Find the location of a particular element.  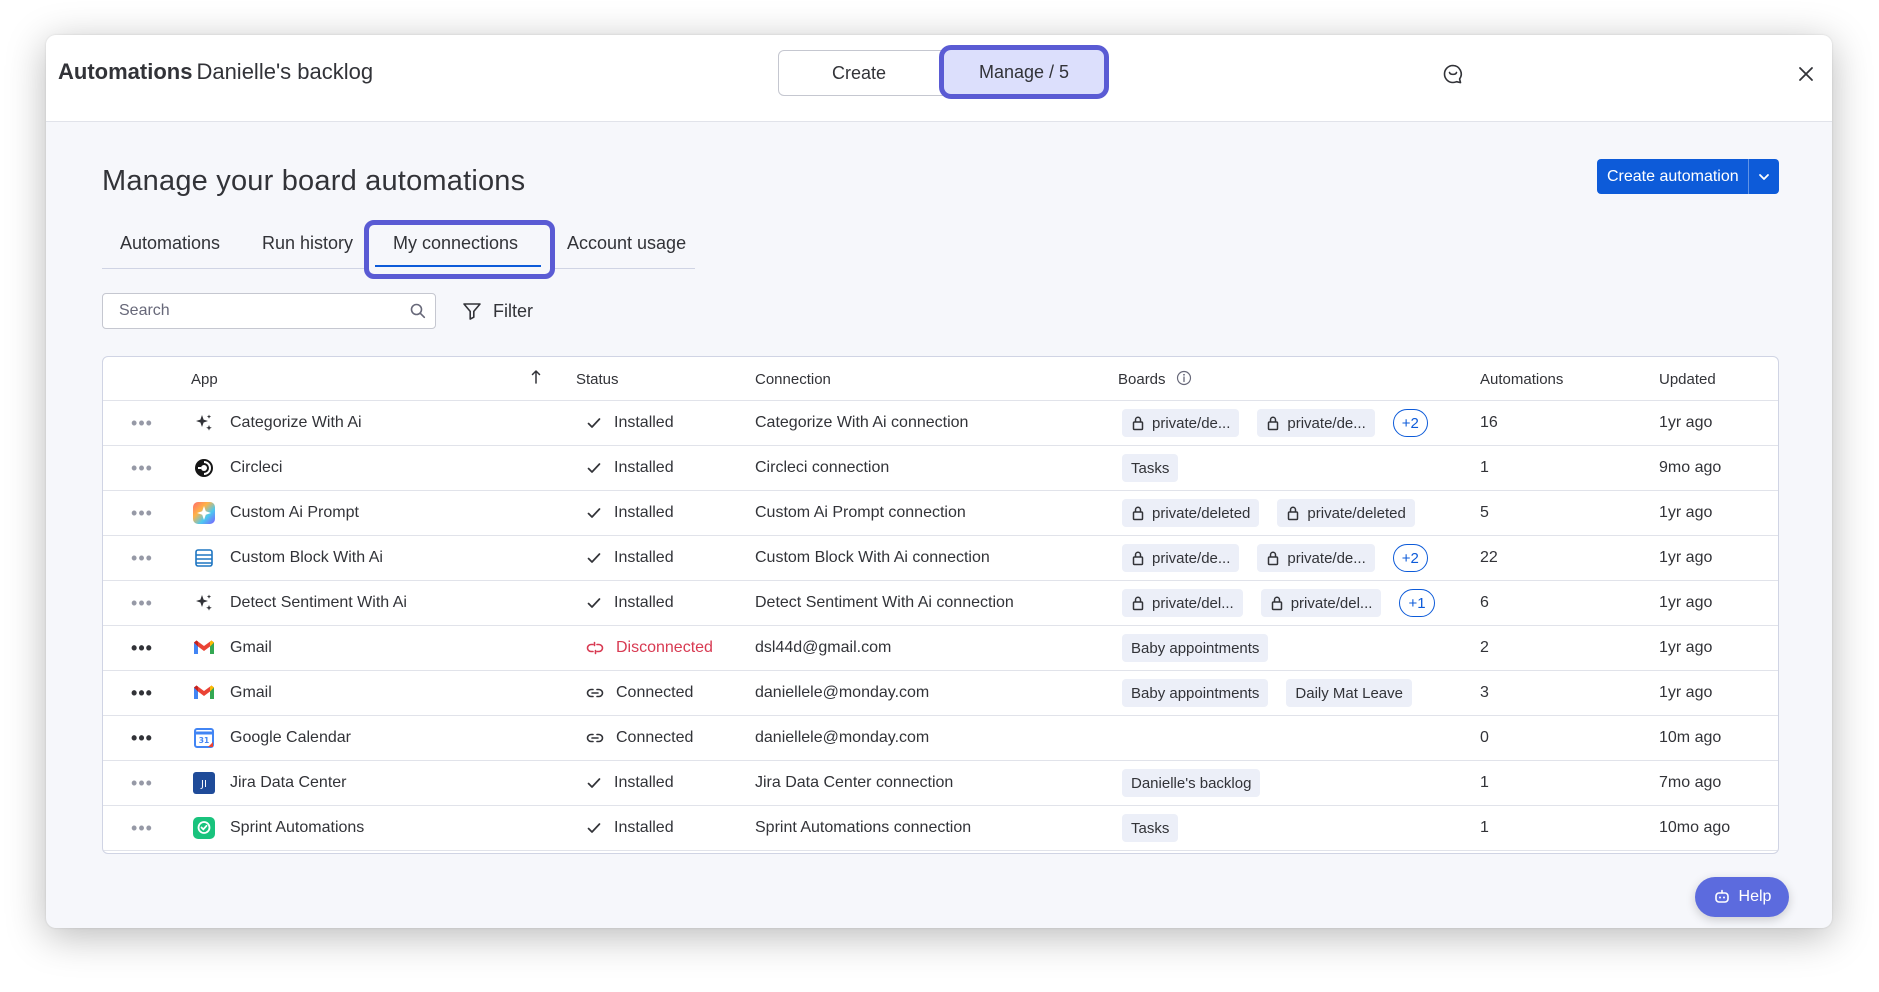

app-name: Detect Sentiment With Ai is located at coordinates (318, 603).